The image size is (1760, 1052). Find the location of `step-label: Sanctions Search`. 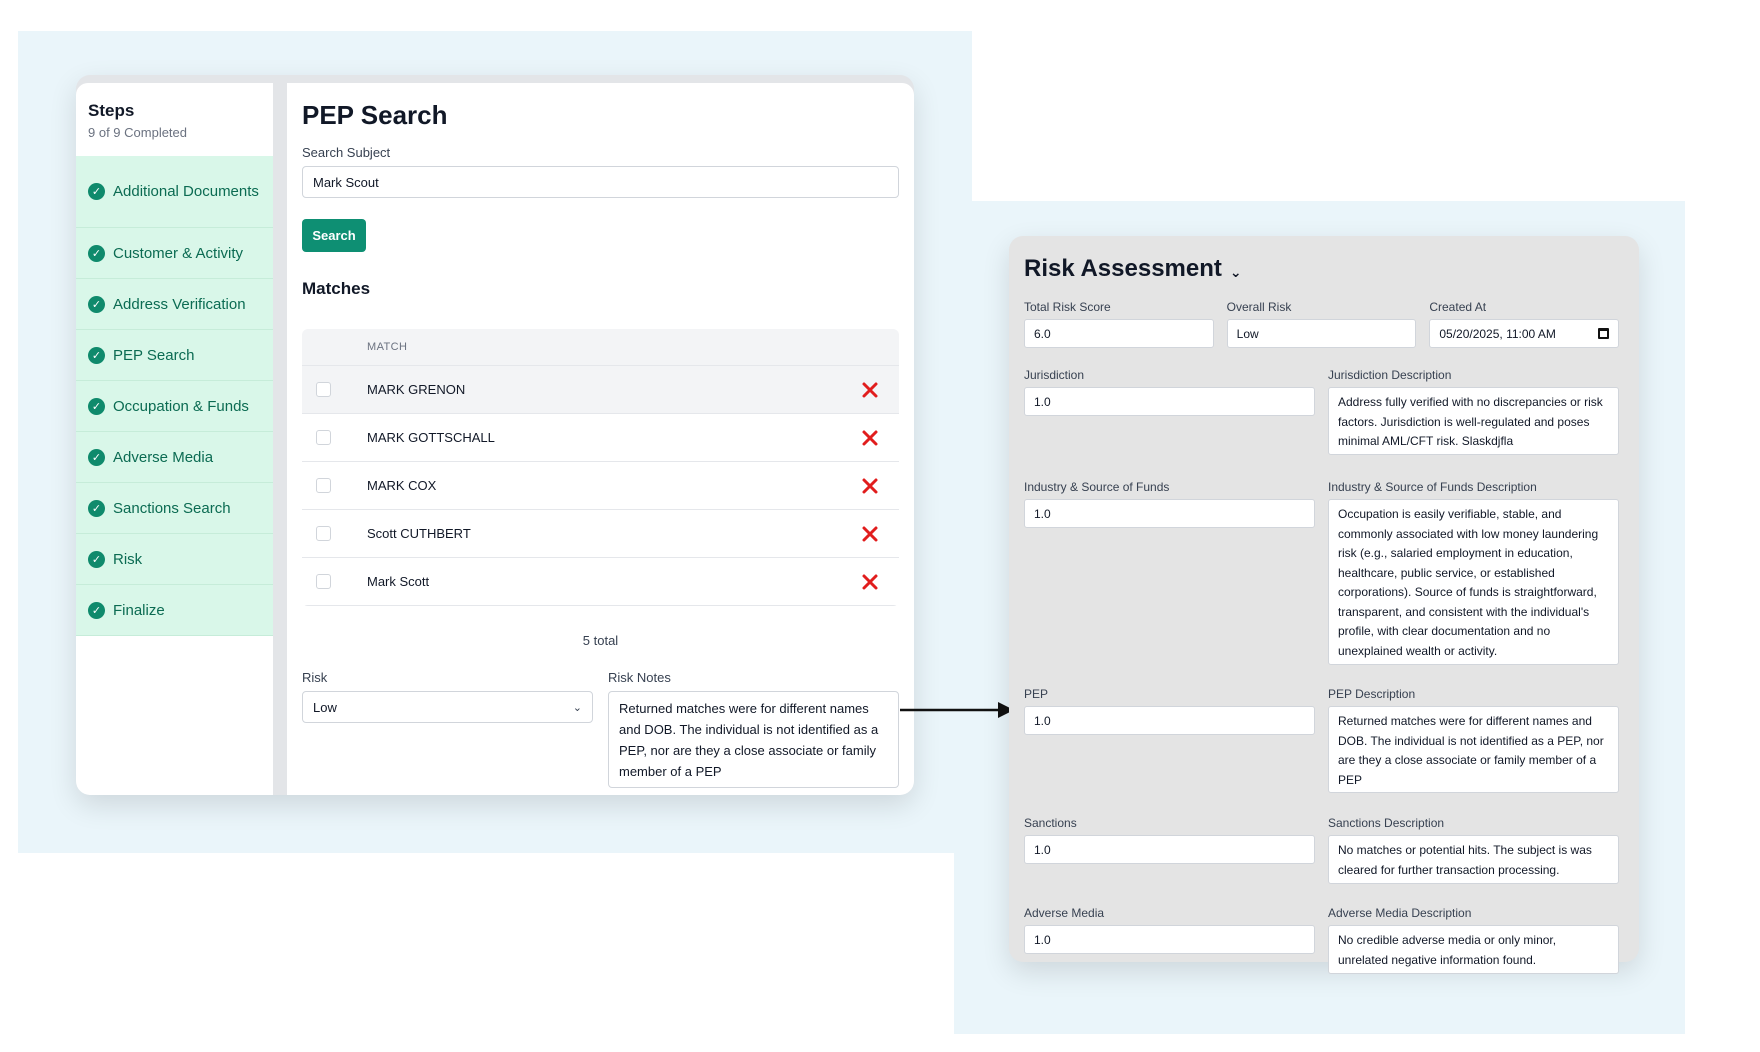

step-label: Sanctions Search is located at coordinates (172, 508).